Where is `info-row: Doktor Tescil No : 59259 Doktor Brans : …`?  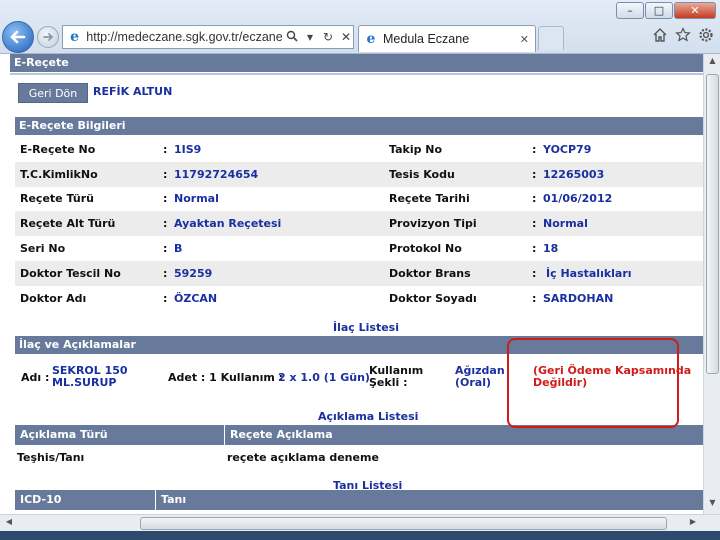
info-row: Doktor Tescil No : 59259 Doktor Brans : … is located at coordinates (359, 273).